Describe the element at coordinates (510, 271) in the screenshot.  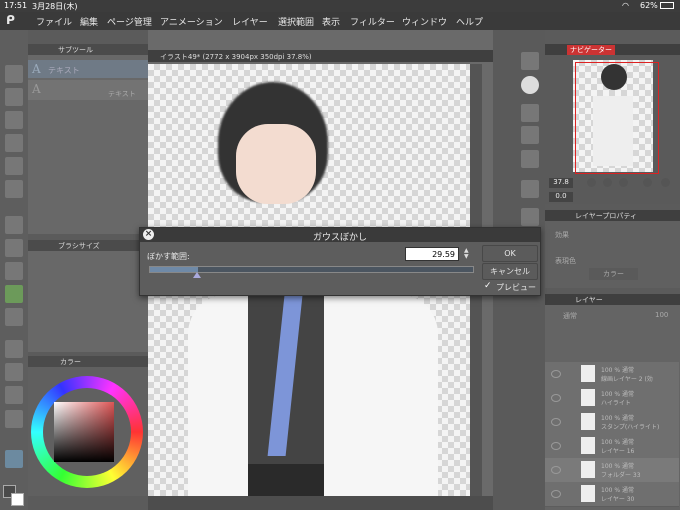
I see `cancel-button: キャンセル` at that location.